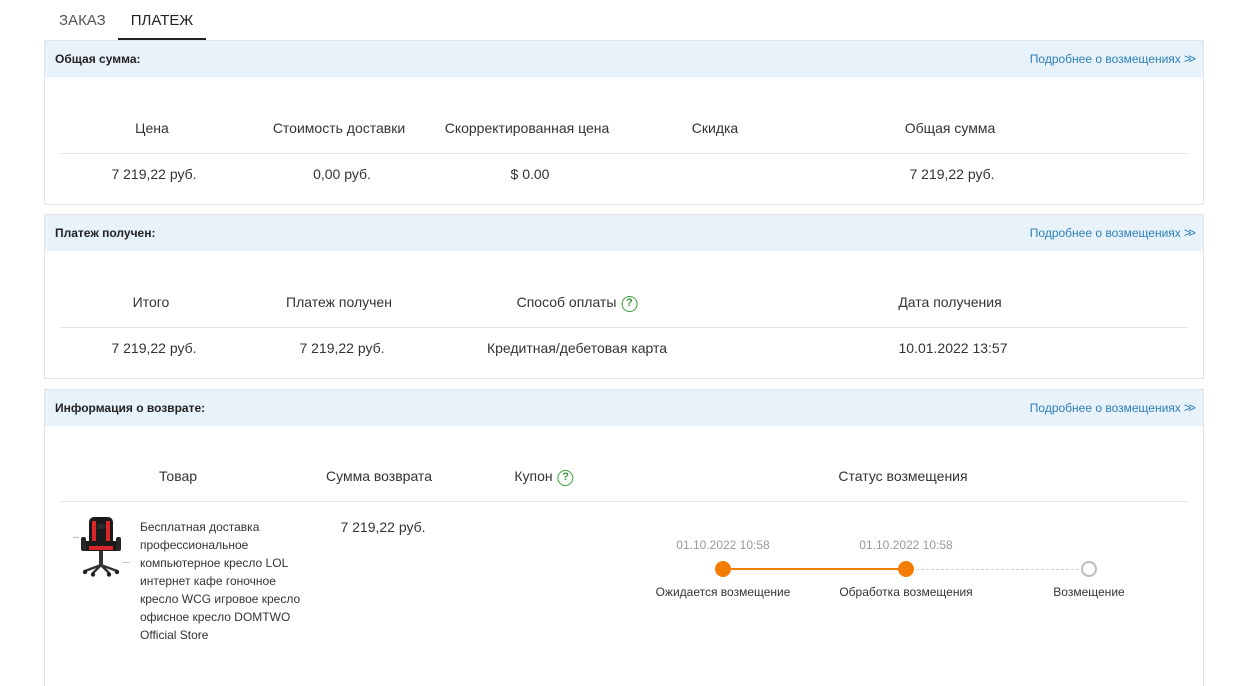 Image resolution: width=1239 pixels, height=686 pixels. What do you see at coordinates (82, 20) in the screenshot?
I see `tab-order: ЗАКАЗ` at bounding box center [82, 20].